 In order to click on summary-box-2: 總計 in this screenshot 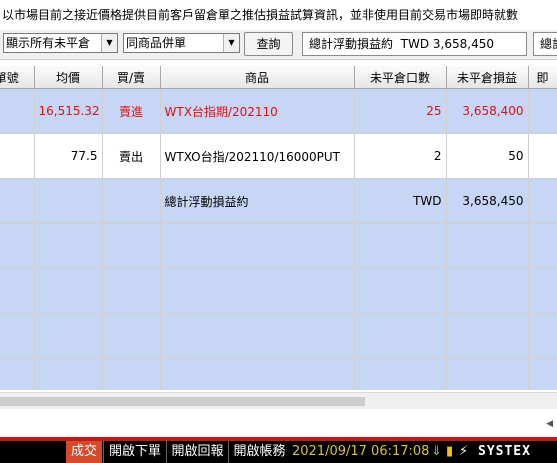, I will do `click(545, 44)`.